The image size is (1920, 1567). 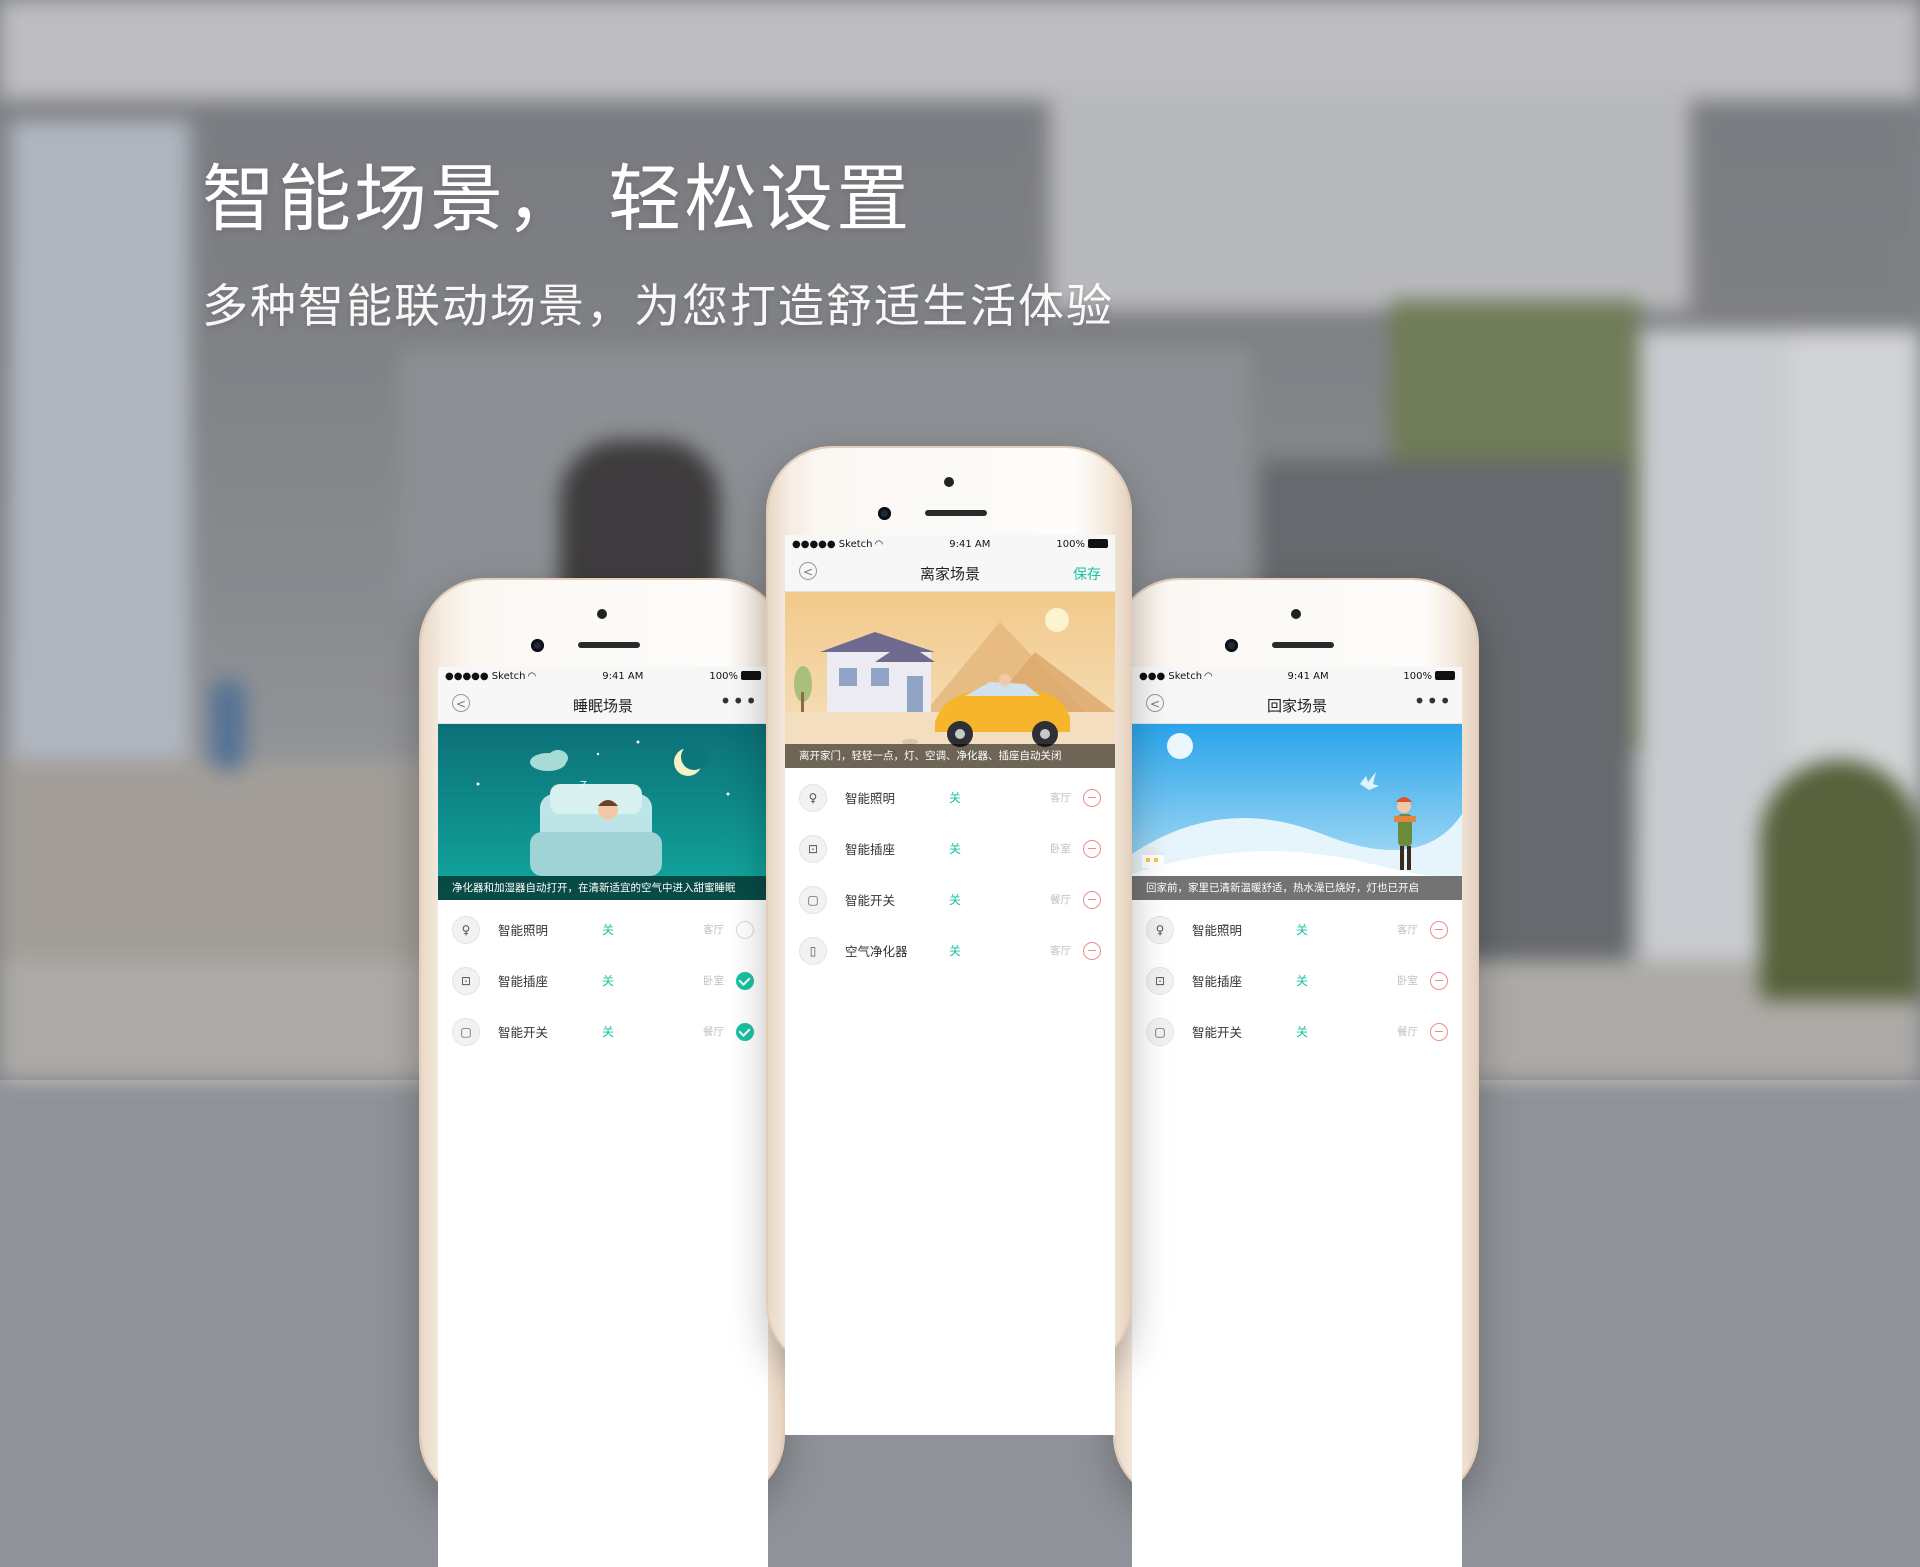 I want to click on page-title: 离家场景, so click(x=949, y=574).